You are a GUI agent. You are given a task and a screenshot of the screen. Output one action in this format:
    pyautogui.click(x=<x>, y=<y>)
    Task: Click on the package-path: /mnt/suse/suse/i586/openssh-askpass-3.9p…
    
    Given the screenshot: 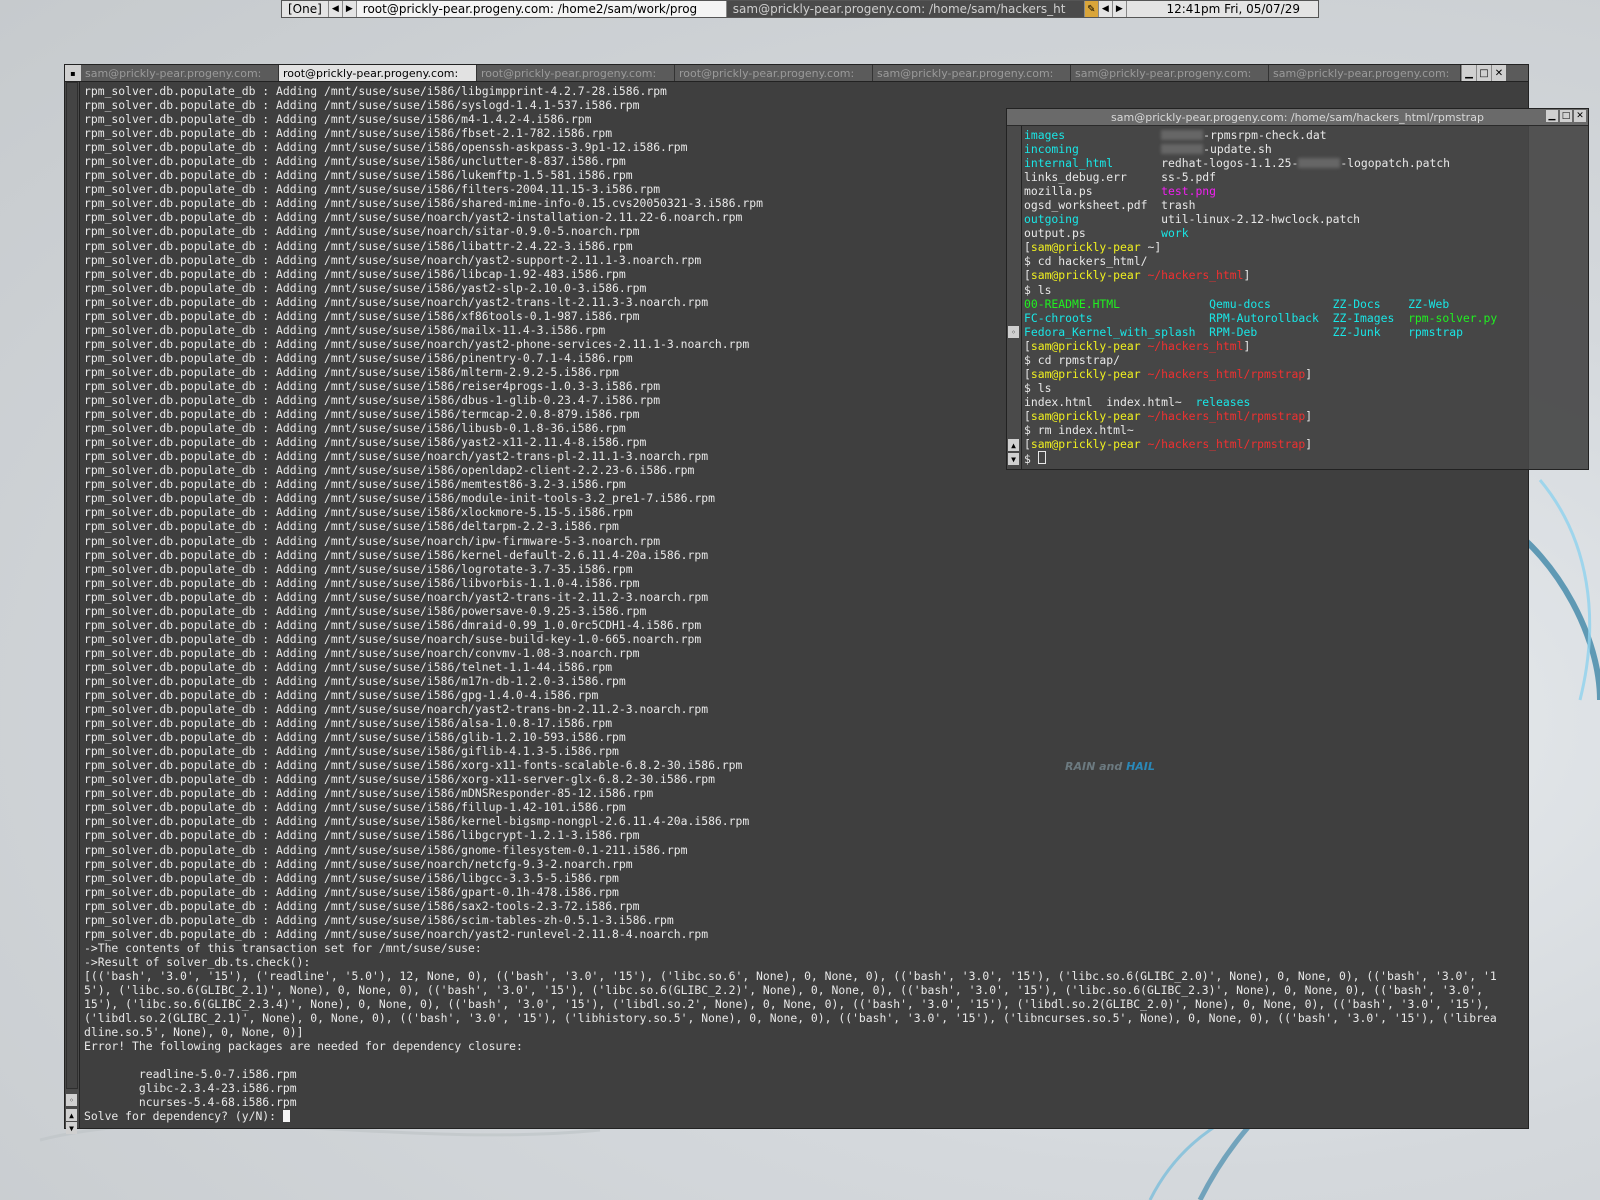 What is the action you would take?
    pyautogui.click(x=506, y=147)
    